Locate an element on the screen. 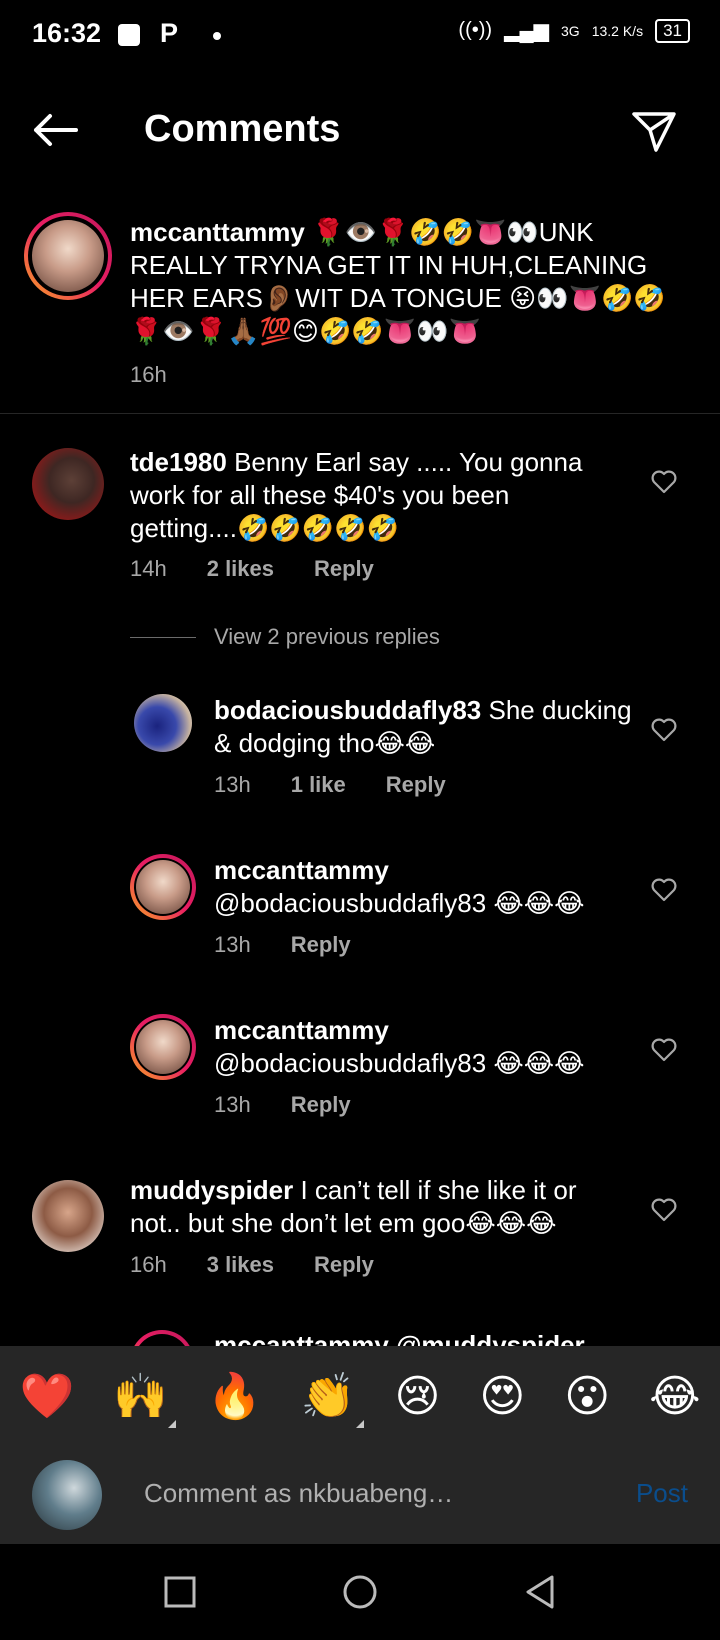  battery-icon: 31 is located at coordinates (672, 30).